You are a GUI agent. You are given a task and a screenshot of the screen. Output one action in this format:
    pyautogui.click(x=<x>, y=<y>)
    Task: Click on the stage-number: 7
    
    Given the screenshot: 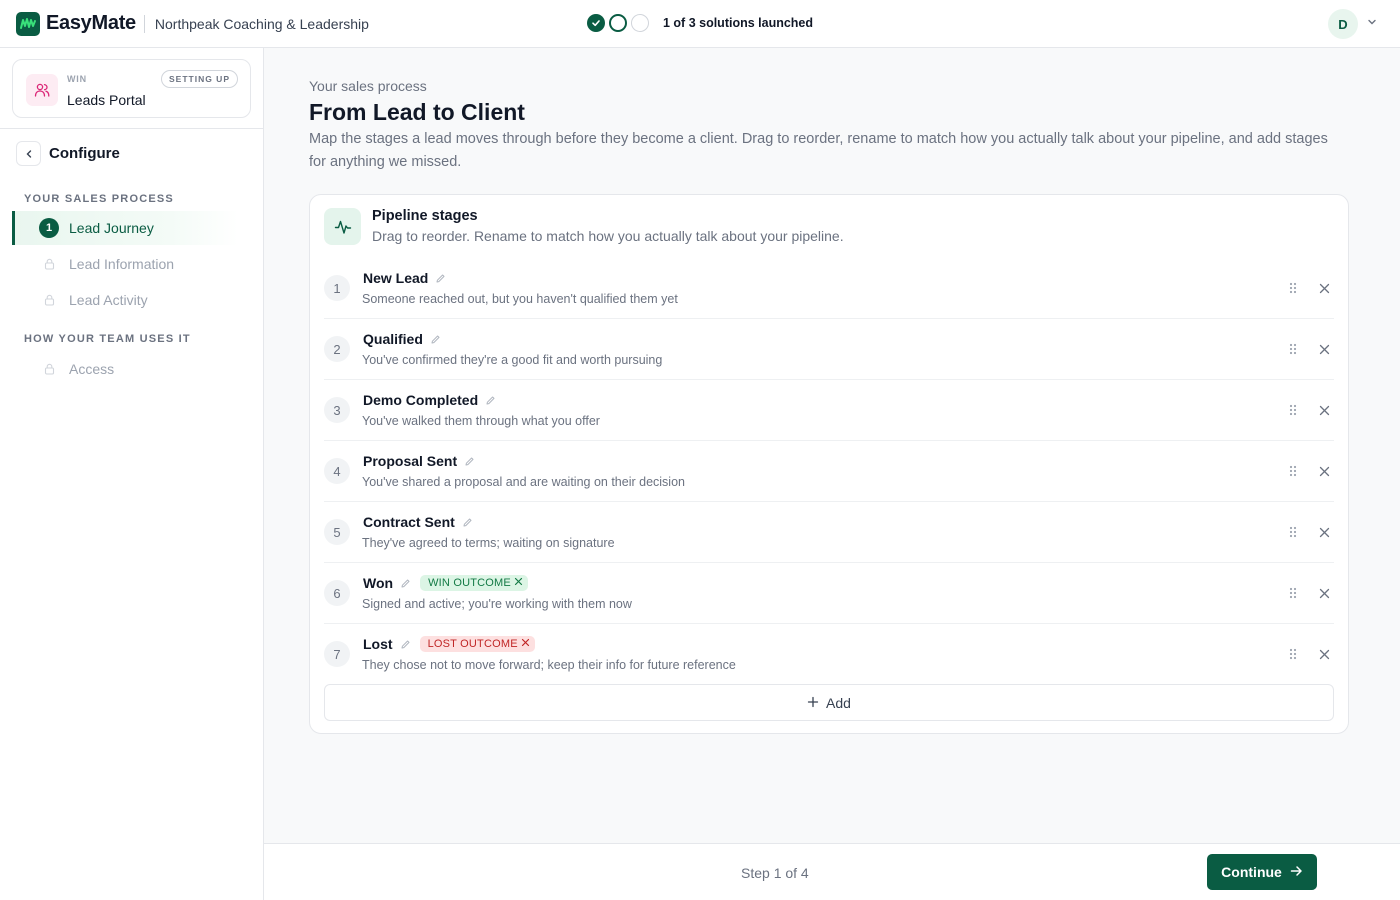 What is the action you would take?
    pyautogui.click(x=337, y=654)
    